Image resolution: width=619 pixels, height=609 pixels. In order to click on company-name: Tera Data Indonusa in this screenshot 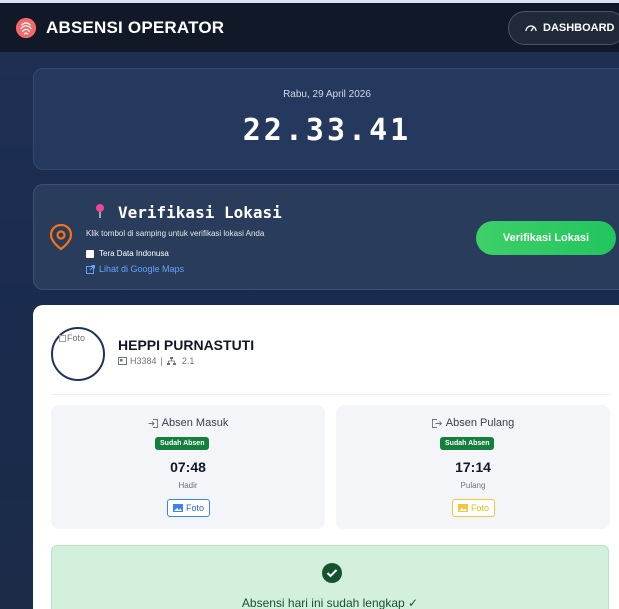, I will do `click(127, 253)`.